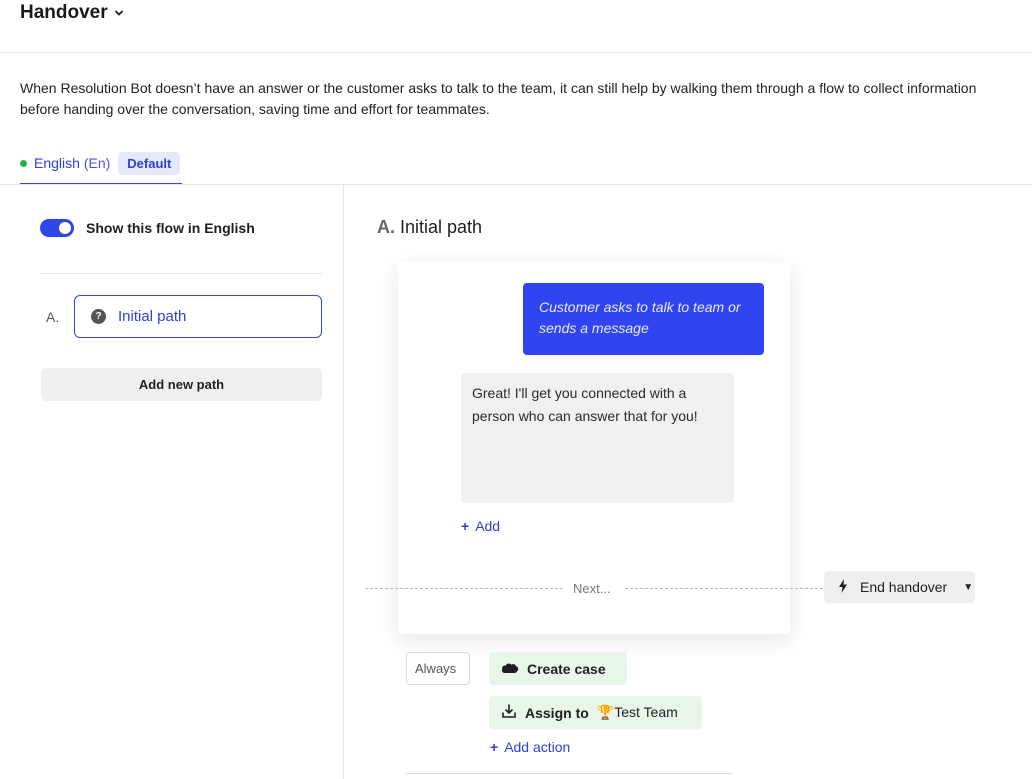  I want to click on add-message-link: + Add, so click(480, 526).